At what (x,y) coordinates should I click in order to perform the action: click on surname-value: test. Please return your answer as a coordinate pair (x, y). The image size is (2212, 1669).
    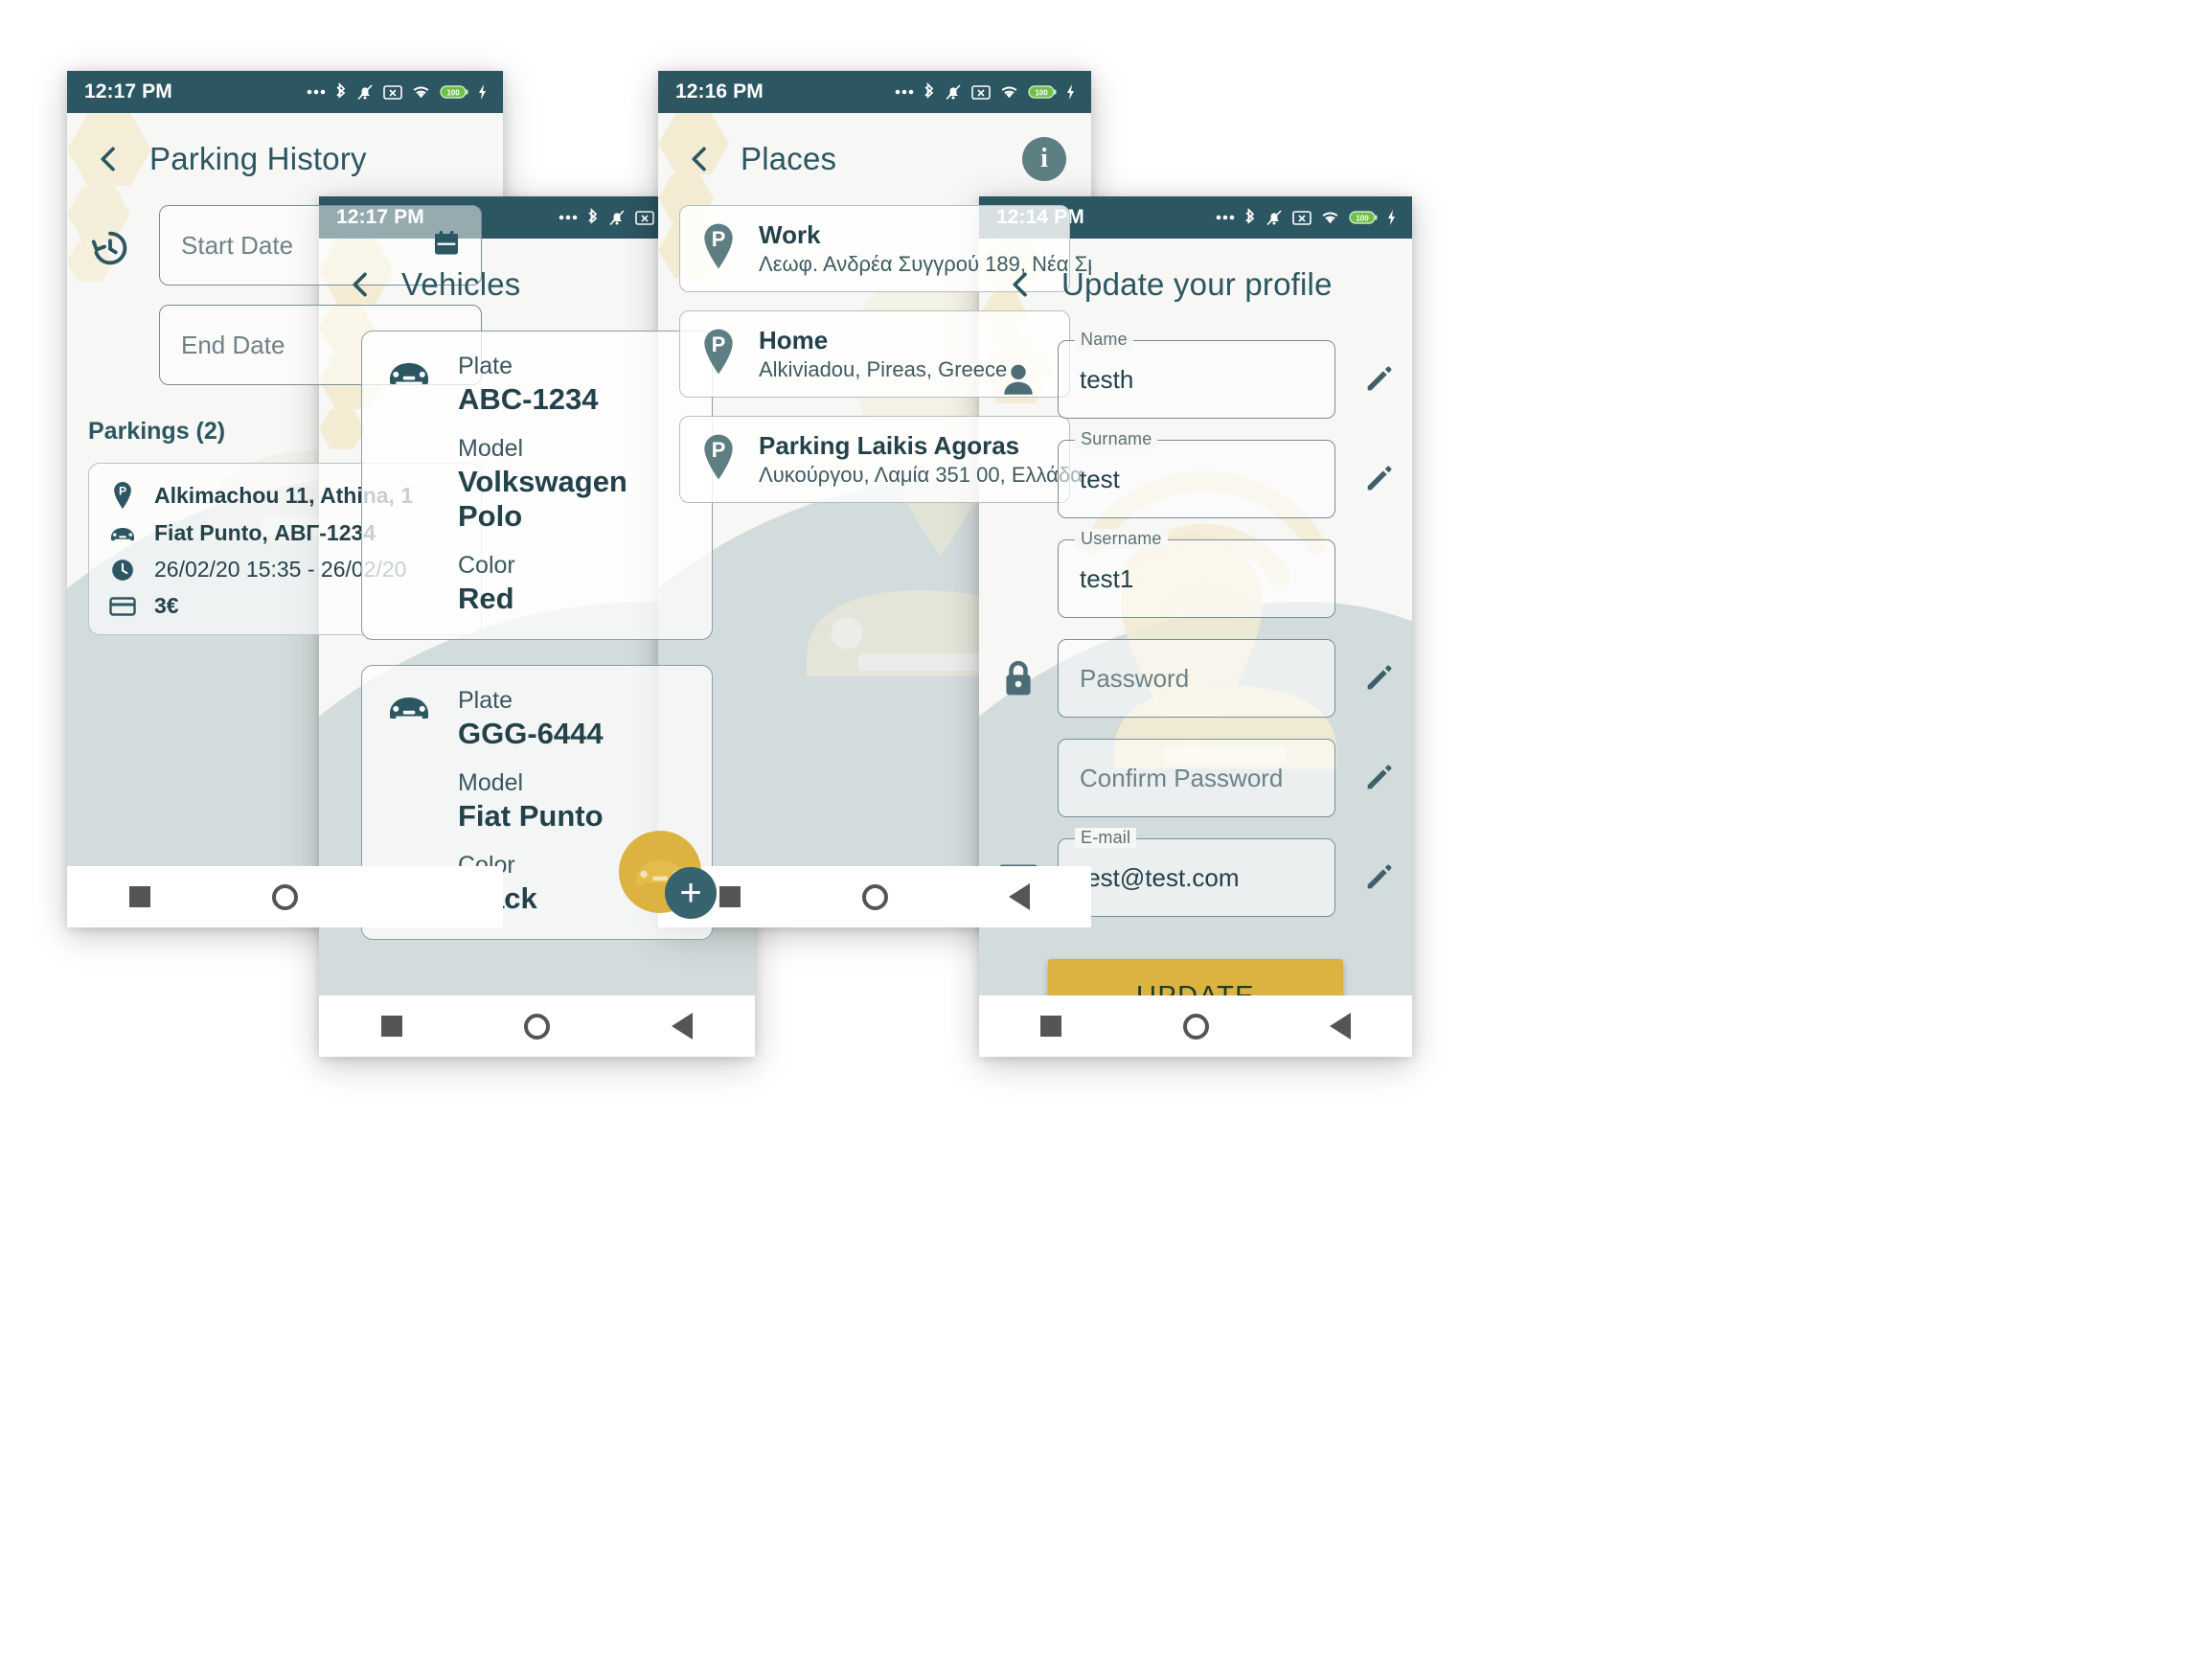
    Looking at the image, I should click on (1100, 478).